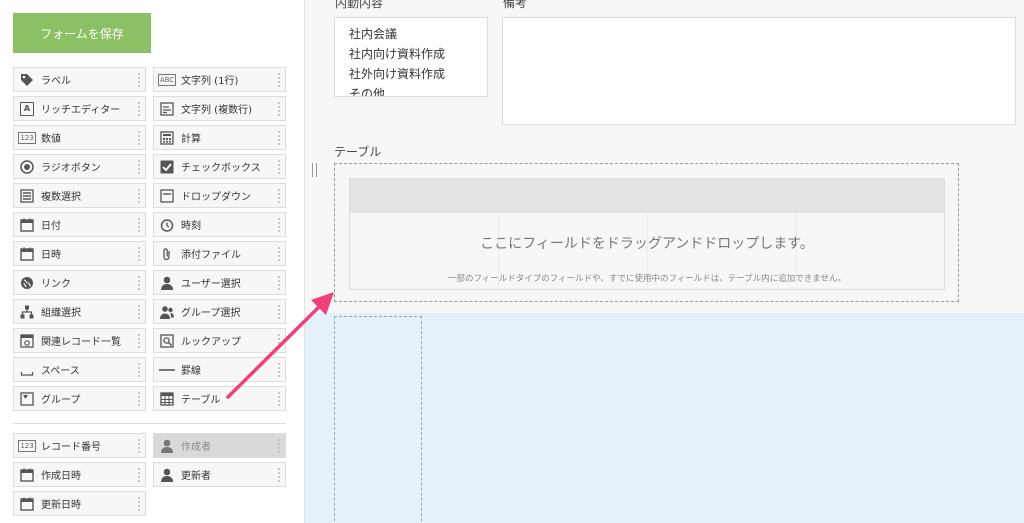 This screenshot has height=523, width=1024. Describe the element at coordinates (397, 74) in the screenshot. I see `checklist-option: 社外向け資料作成` at that location.